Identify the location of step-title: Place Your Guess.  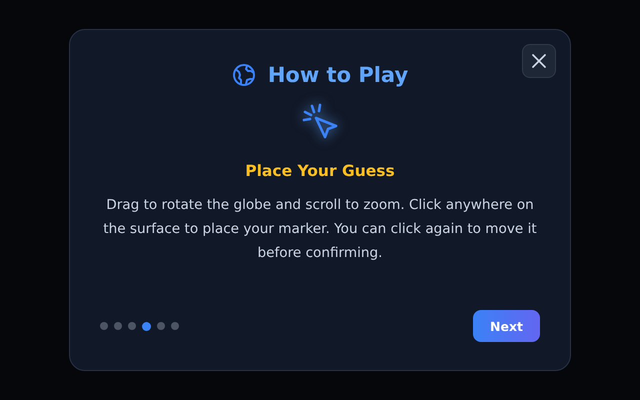
(320, 171).